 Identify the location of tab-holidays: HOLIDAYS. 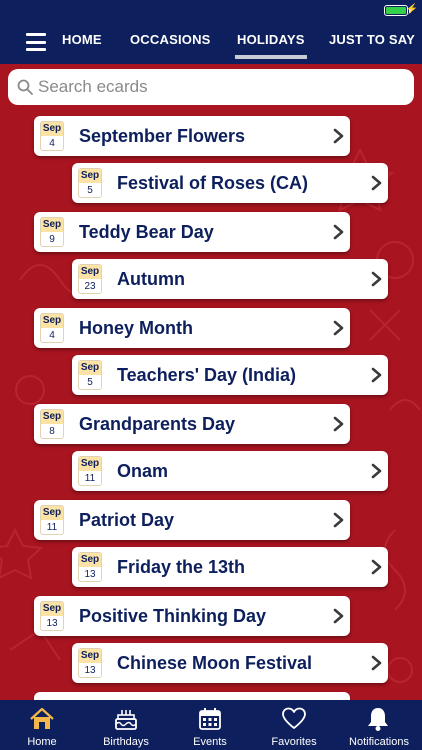
(271, 45).